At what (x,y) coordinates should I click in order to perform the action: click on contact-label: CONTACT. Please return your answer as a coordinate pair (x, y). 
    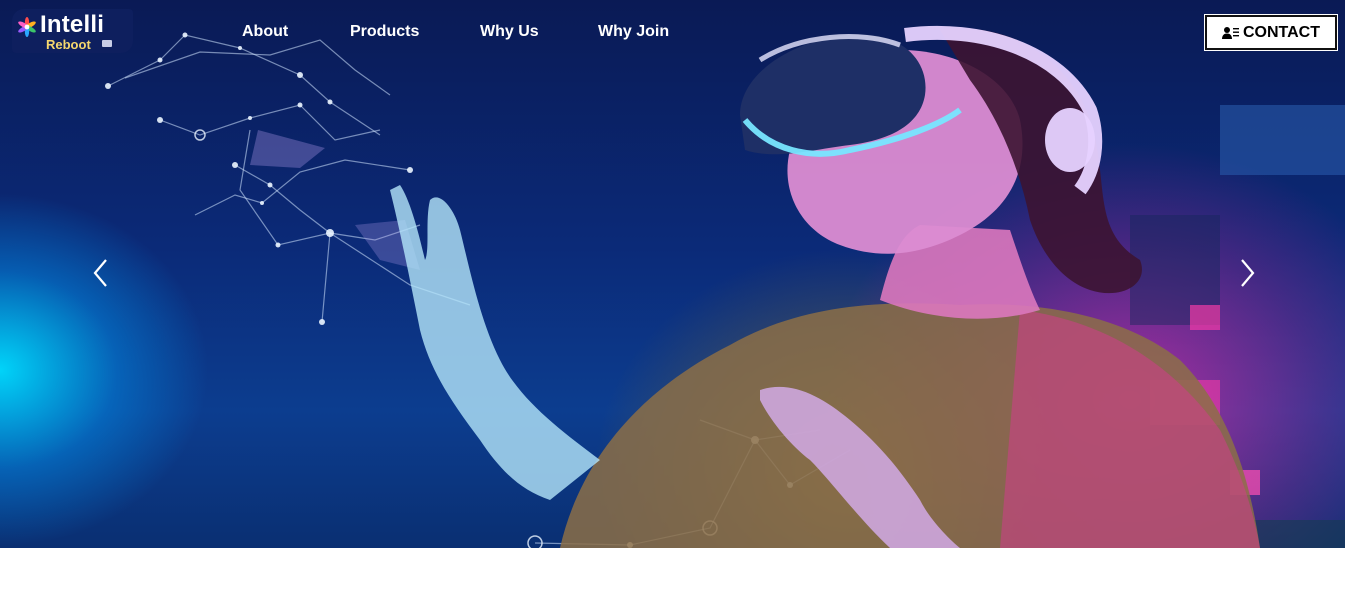
    Looking at the image, I should click on (1281, 32).